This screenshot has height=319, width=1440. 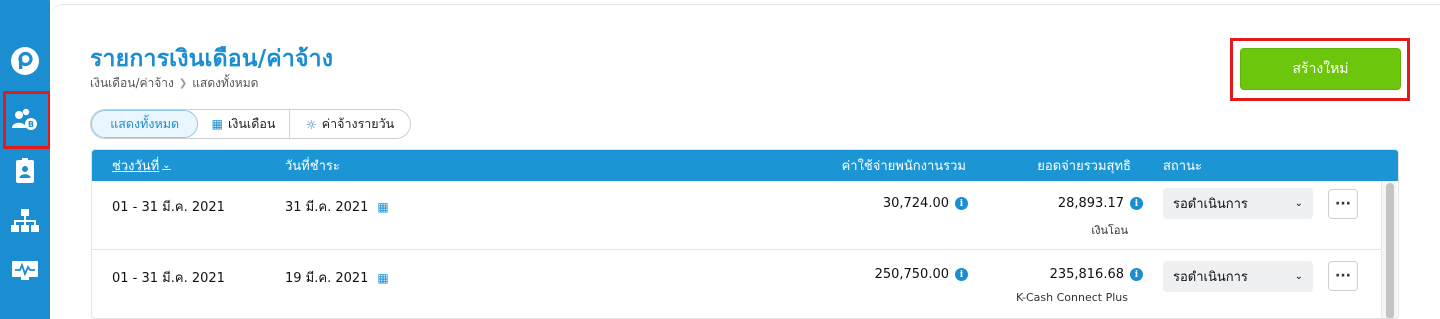 I want to click on column-header-status: สถานะ, so click(x=1182, y=166).